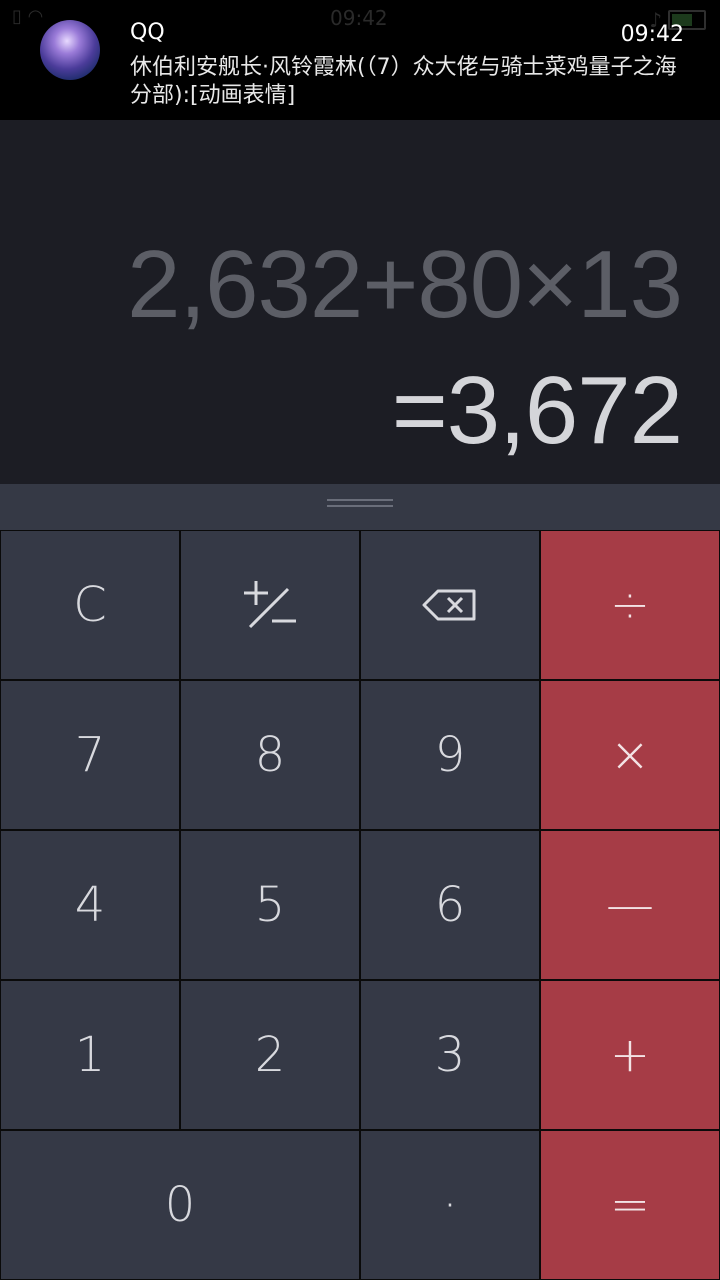 Image resolution: width=720 pixels, height=1280 pixels. What do you see at coordinates (450, 905) in the screenshot?
I see `digit-6-button: 6` at bounding box center [450, 905].